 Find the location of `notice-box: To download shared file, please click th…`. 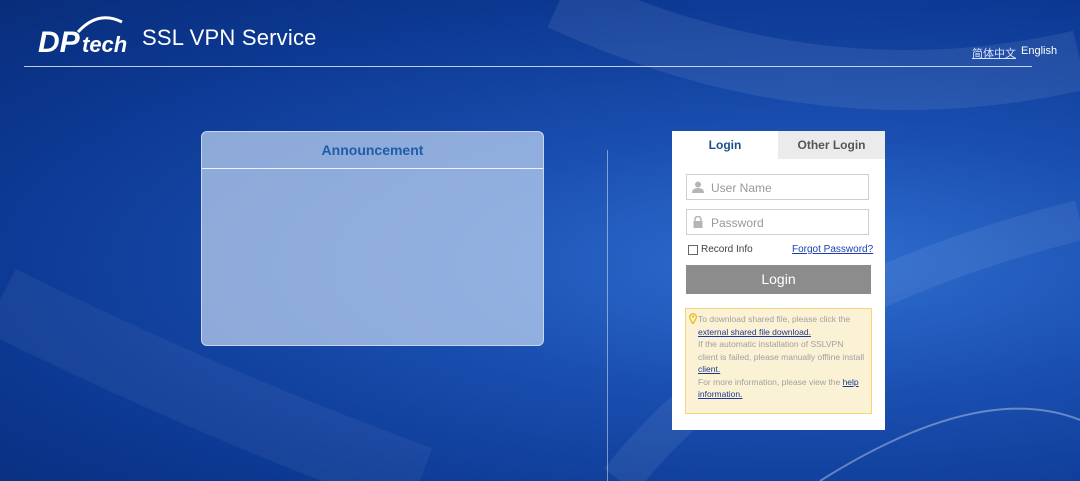

notice-box: To download shared file, please click th… is located at coordinates (778, 361).